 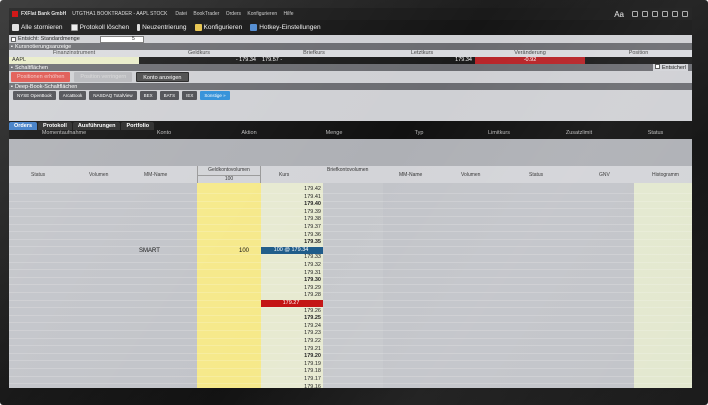 I want to click on ladder-price: 179.23, so click(x=292, y=333).